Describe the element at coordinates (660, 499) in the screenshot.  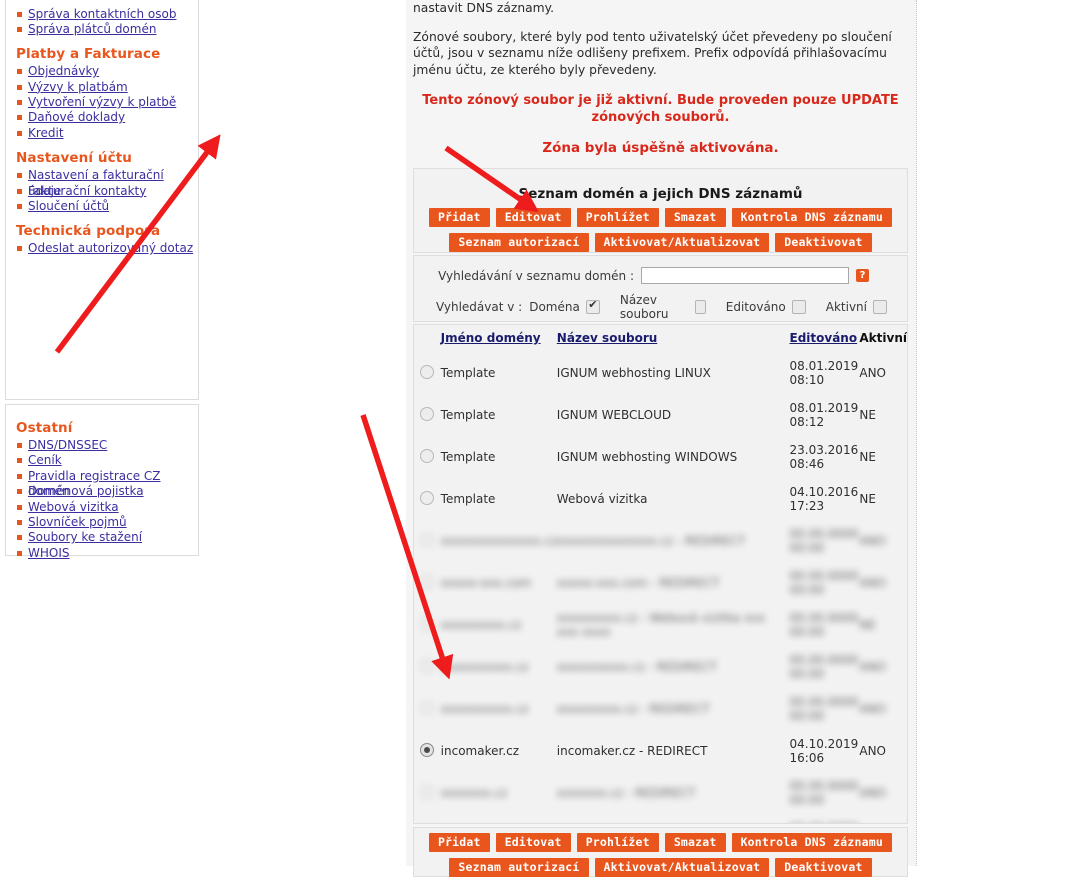
I see `table-row: Template Webová vizitka 04.10.2016 17:23 NE` at that location.